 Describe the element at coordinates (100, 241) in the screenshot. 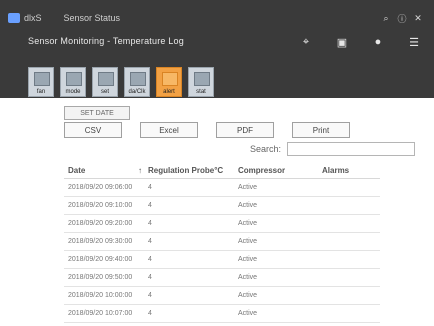

I see `cell-date: 2018/09/20 09:30:00` at that location.